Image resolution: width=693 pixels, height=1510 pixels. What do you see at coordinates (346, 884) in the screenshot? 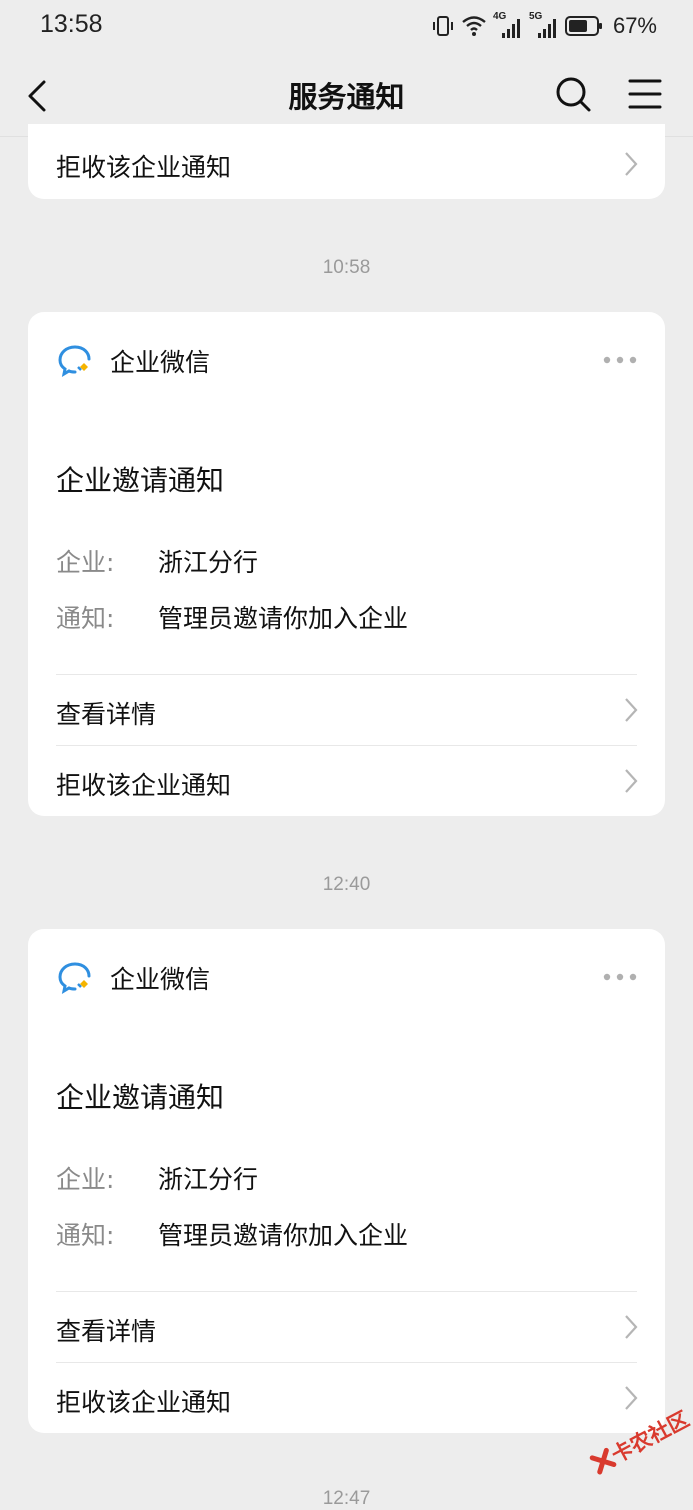
I see `message-timestamp: 12:40` at bounding box center [346, 884].